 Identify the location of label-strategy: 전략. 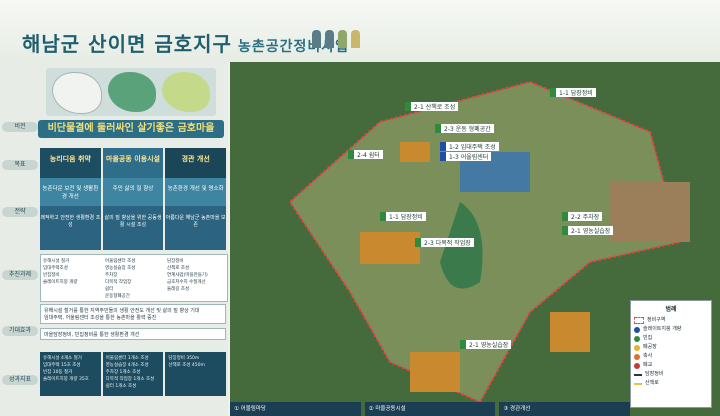
(20, 212).